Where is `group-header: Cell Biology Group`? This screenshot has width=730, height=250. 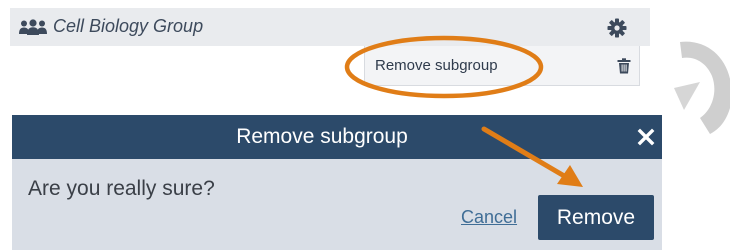 group-header: Cell Biology Group is located at coordinates (330, 27).